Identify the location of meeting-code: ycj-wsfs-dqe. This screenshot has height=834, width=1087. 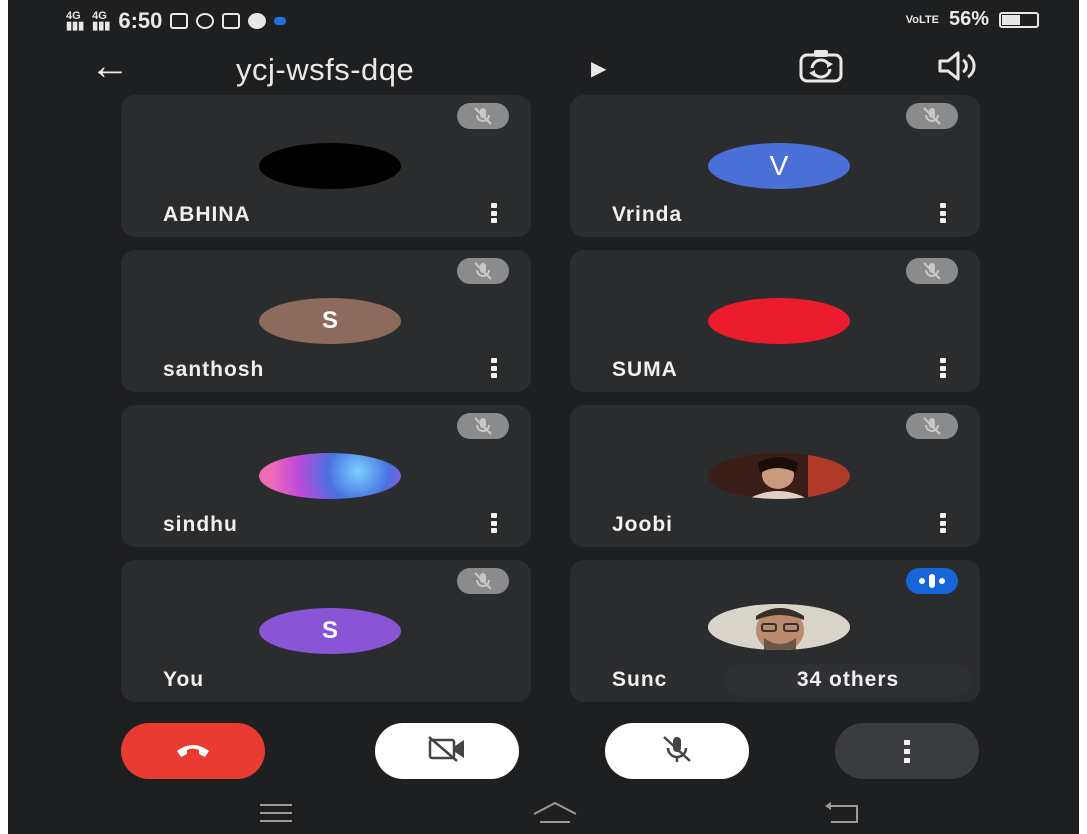
(325, 70).